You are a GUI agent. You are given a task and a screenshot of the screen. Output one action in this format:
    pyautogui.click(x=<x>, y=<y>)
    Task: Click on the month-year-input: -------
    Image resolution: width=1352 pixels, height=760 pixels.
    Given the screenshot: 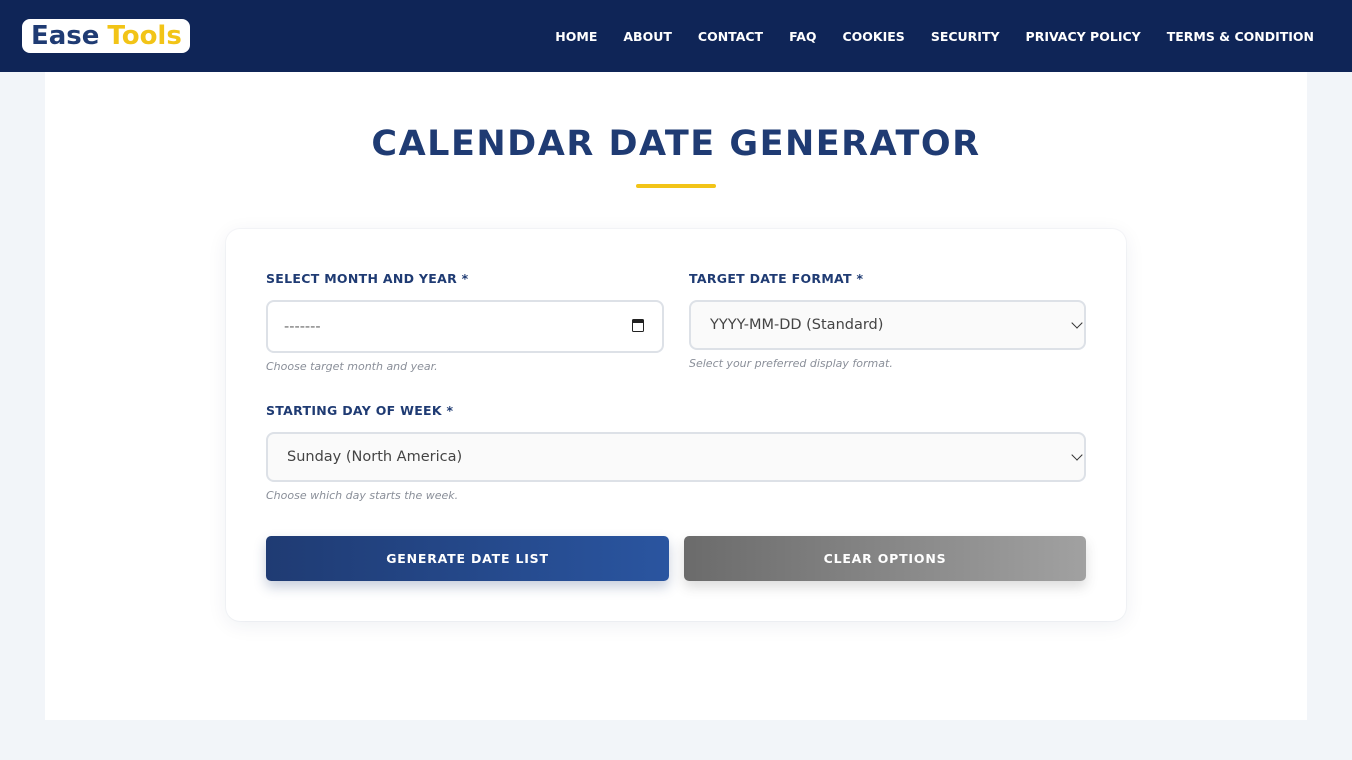 What is the action you would take?
    pyautogui.click(x=465, y=326)
    